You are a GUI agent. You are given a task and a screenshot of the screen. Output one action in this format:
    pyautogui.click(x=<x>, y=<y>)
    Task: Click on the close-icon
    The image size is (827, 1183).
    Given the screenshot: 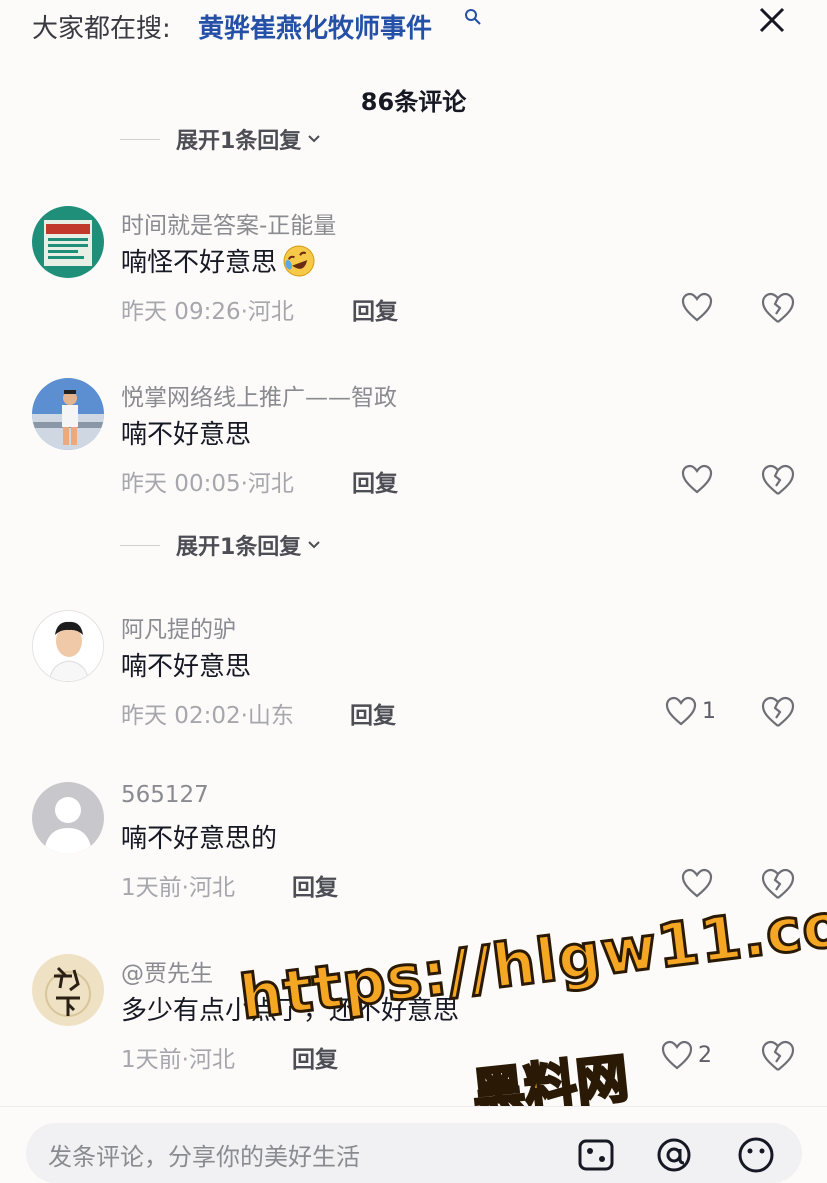 What is the action you would take?
    pyautogui.click(x=772, y=20)
    